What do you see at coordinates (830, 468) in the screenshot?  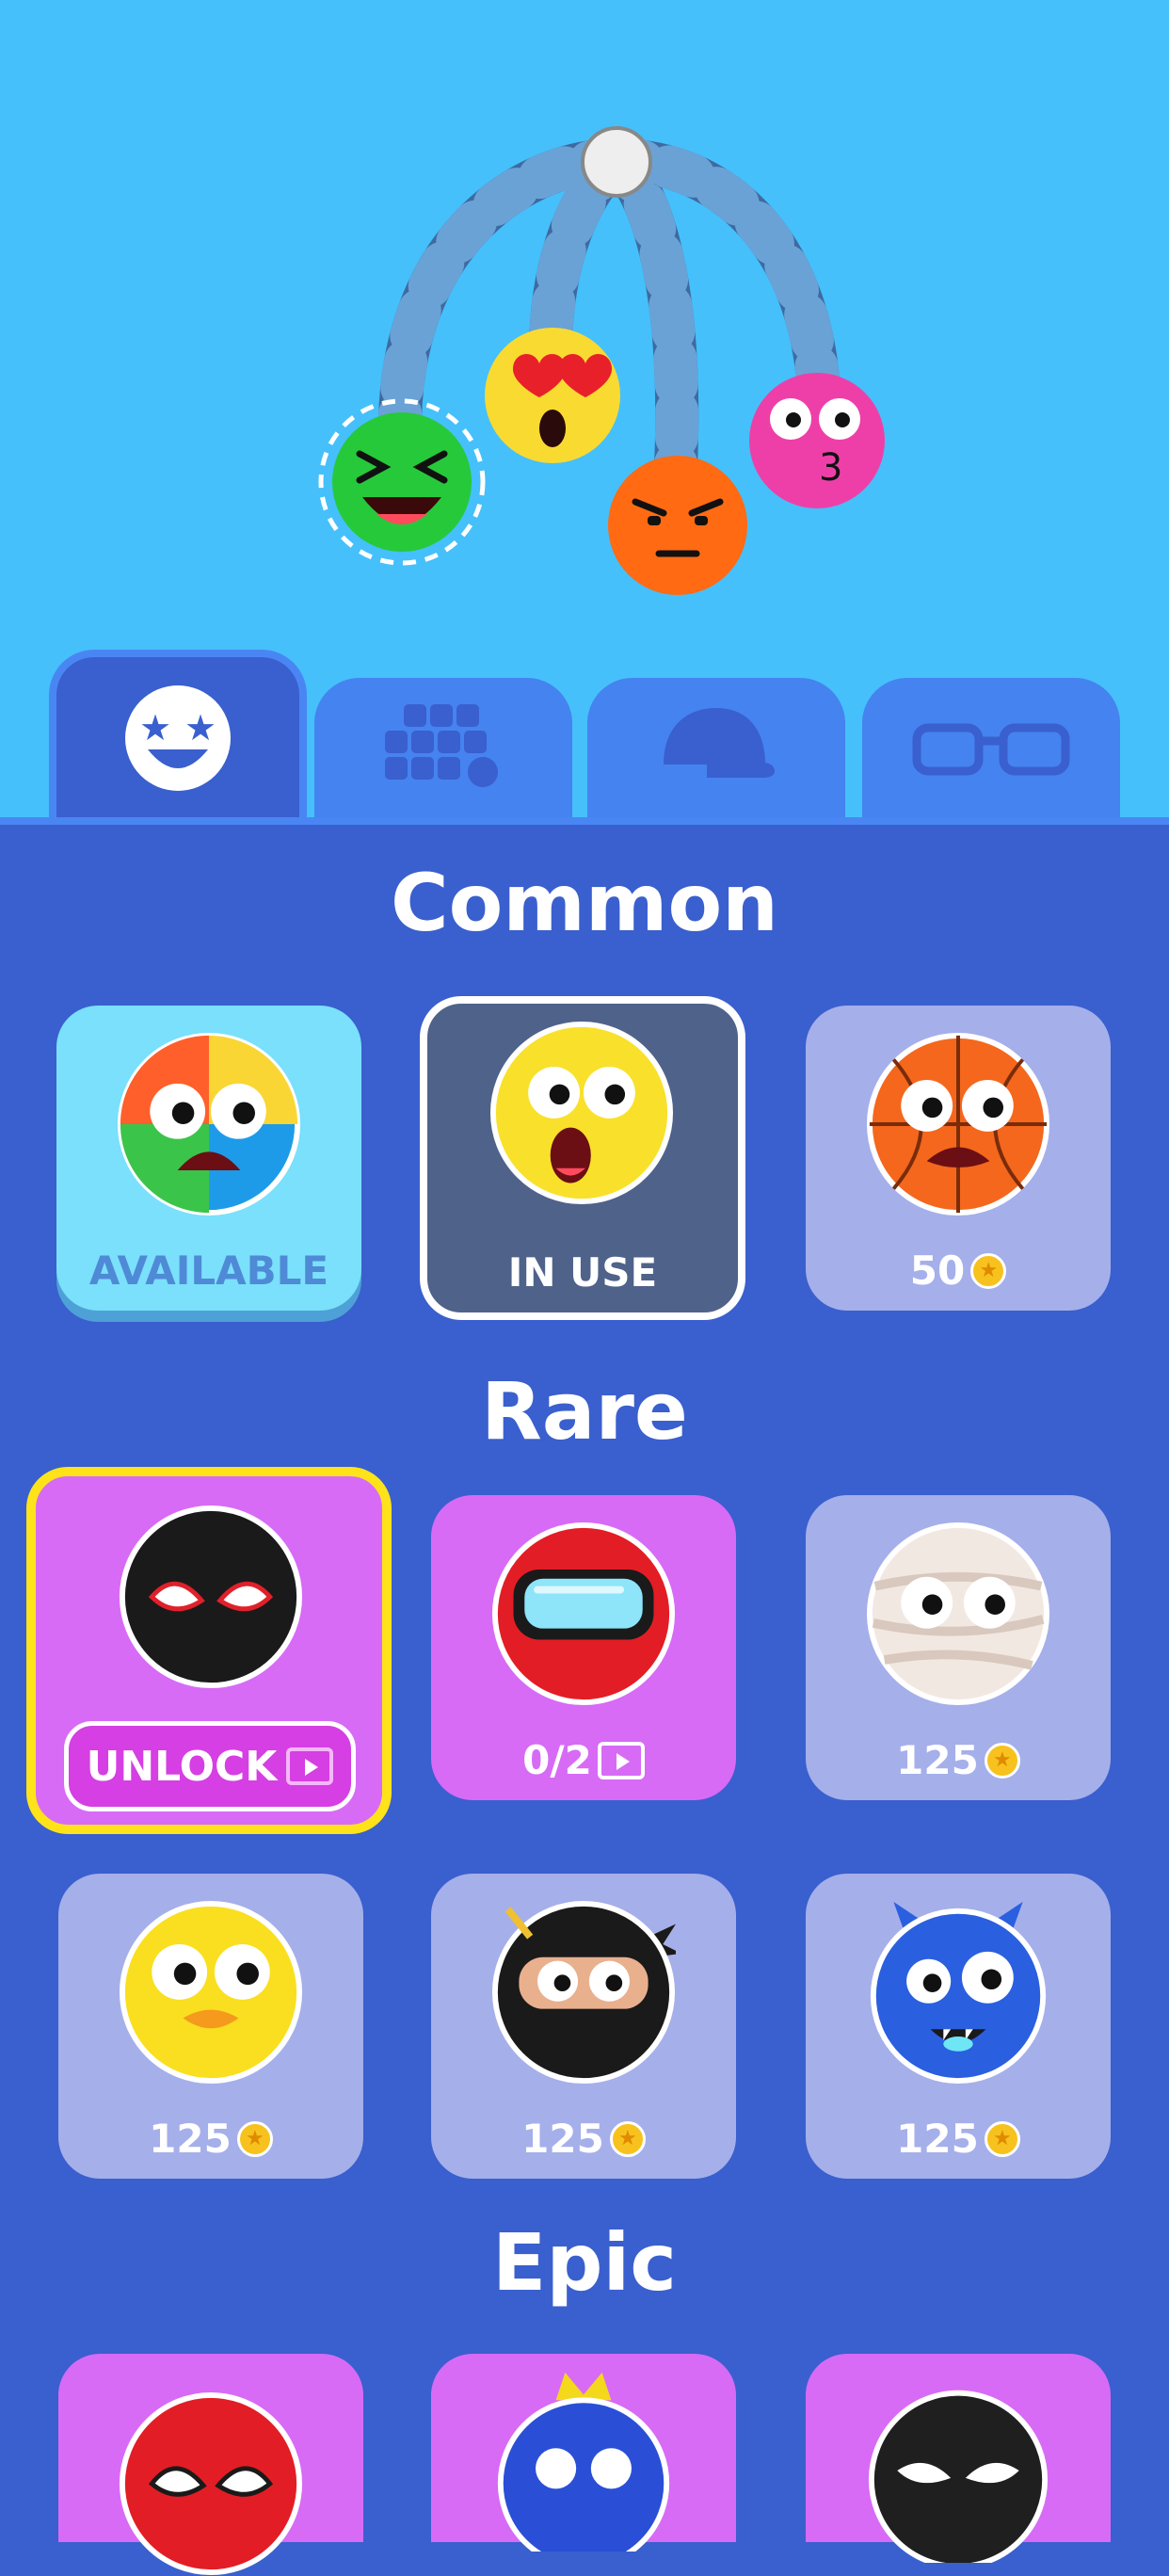 I see `svg-text: 3` at bounding box center [830, 468].